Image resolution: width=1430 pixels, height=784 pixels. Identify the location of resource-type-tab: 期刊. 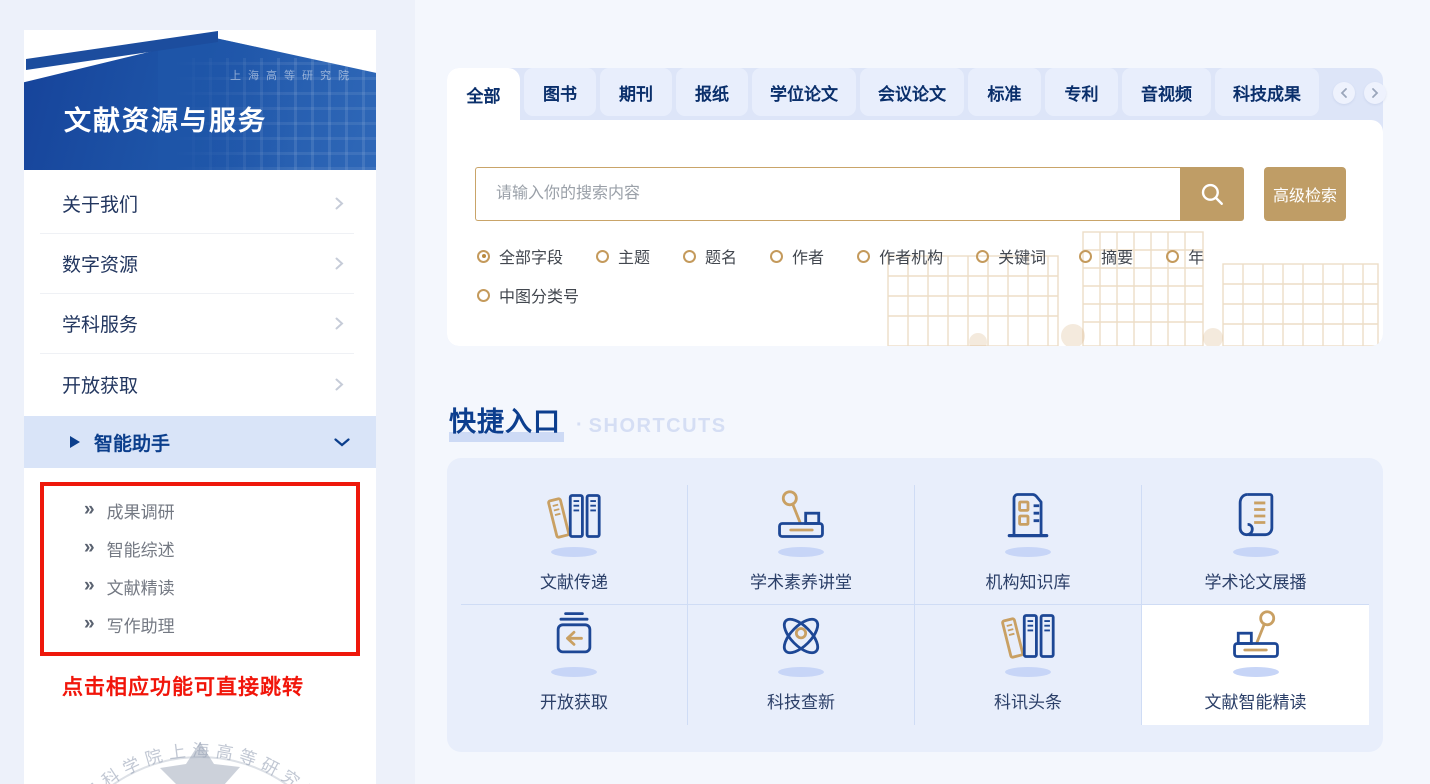
(636, 92).